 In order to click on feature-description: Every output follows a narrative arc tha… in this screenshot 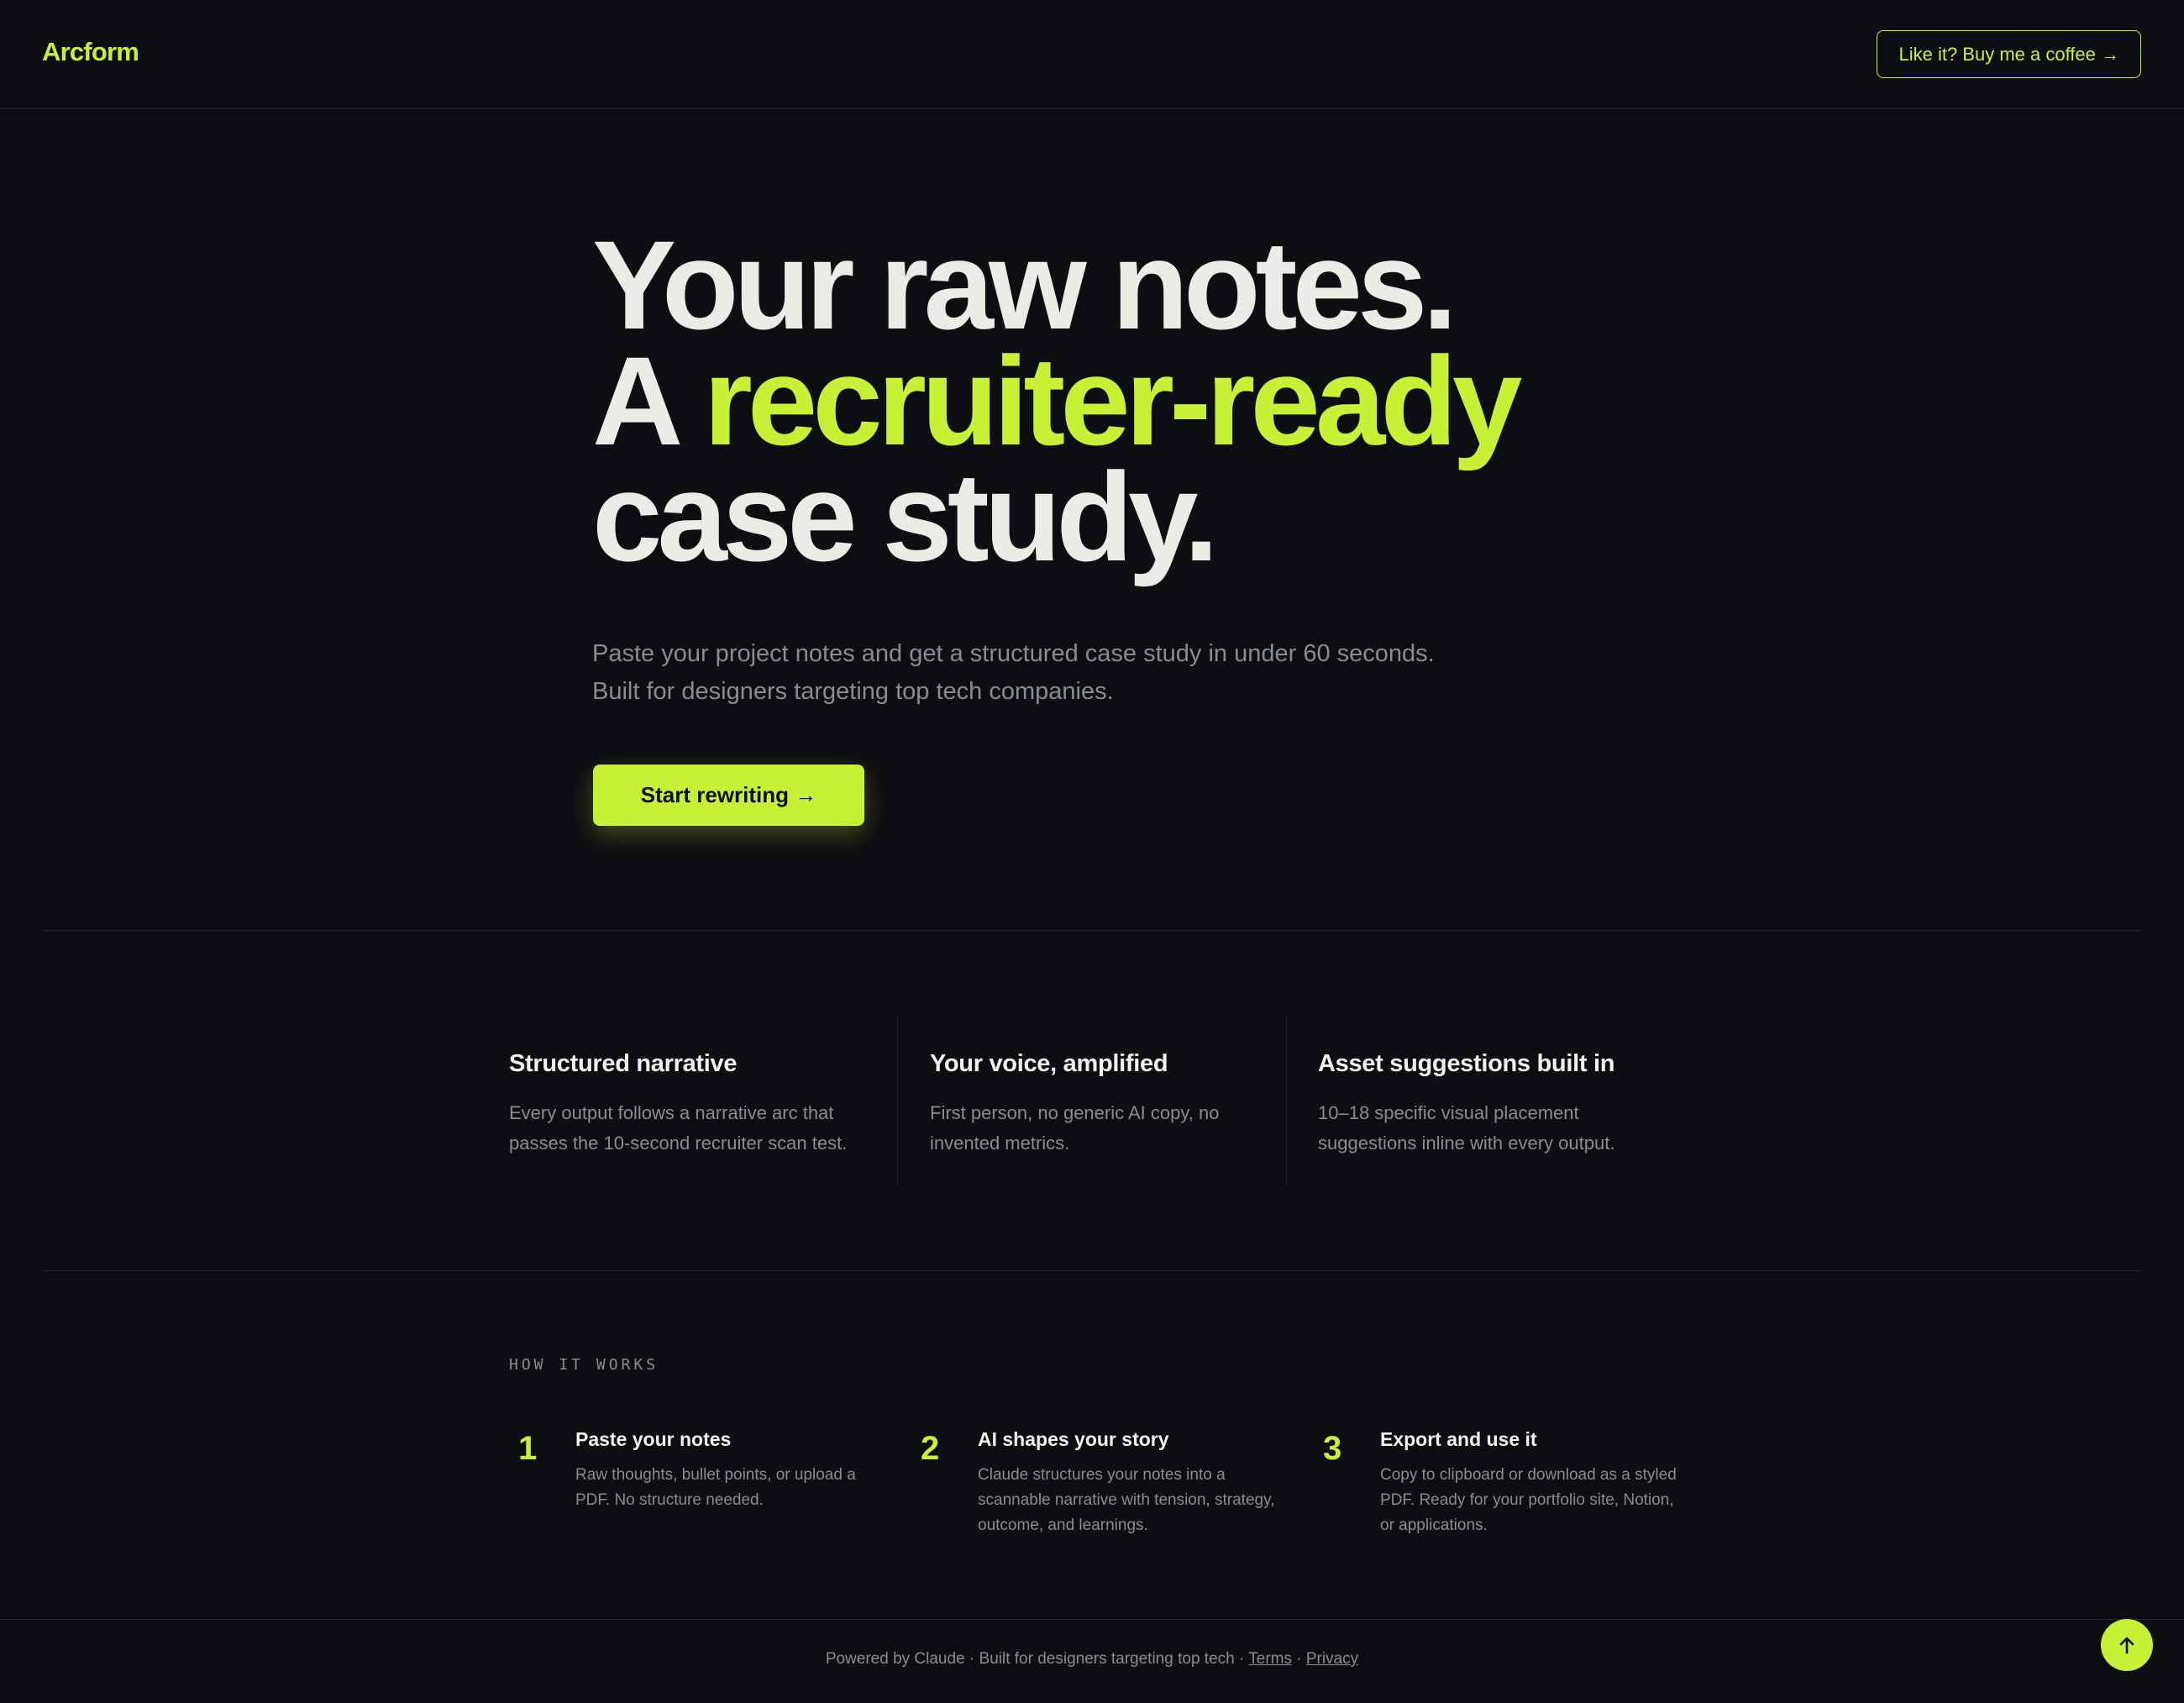, I will do `click(678, 1128)`.